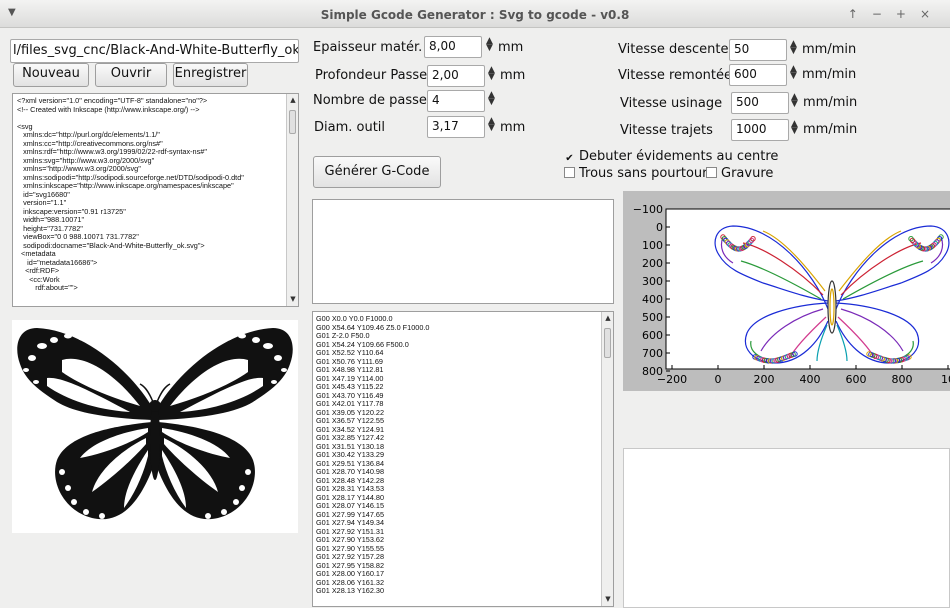 Image resolution: width=950 pixels, height=608 pixels. I want to click on x-tick-label: 10, so click(945, 379).